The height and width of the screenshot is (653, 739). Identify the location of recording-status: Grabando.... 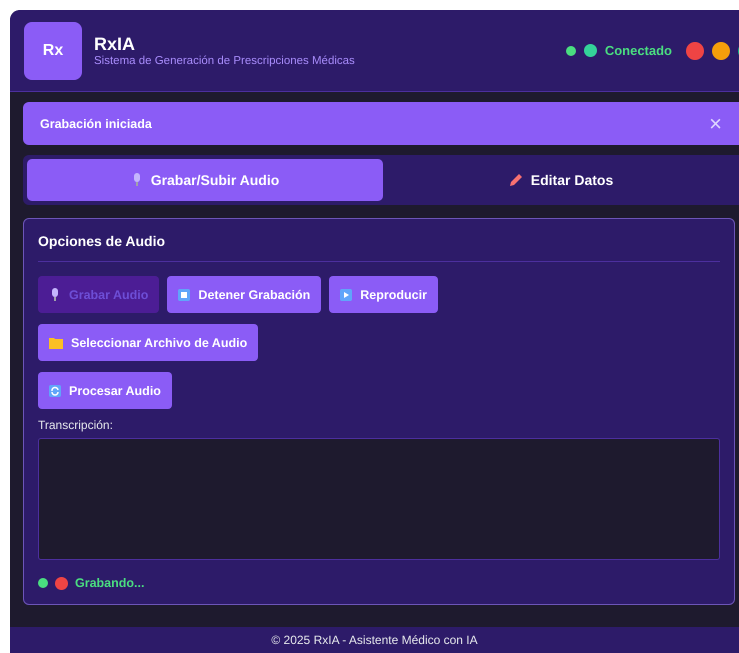
(109, 583).